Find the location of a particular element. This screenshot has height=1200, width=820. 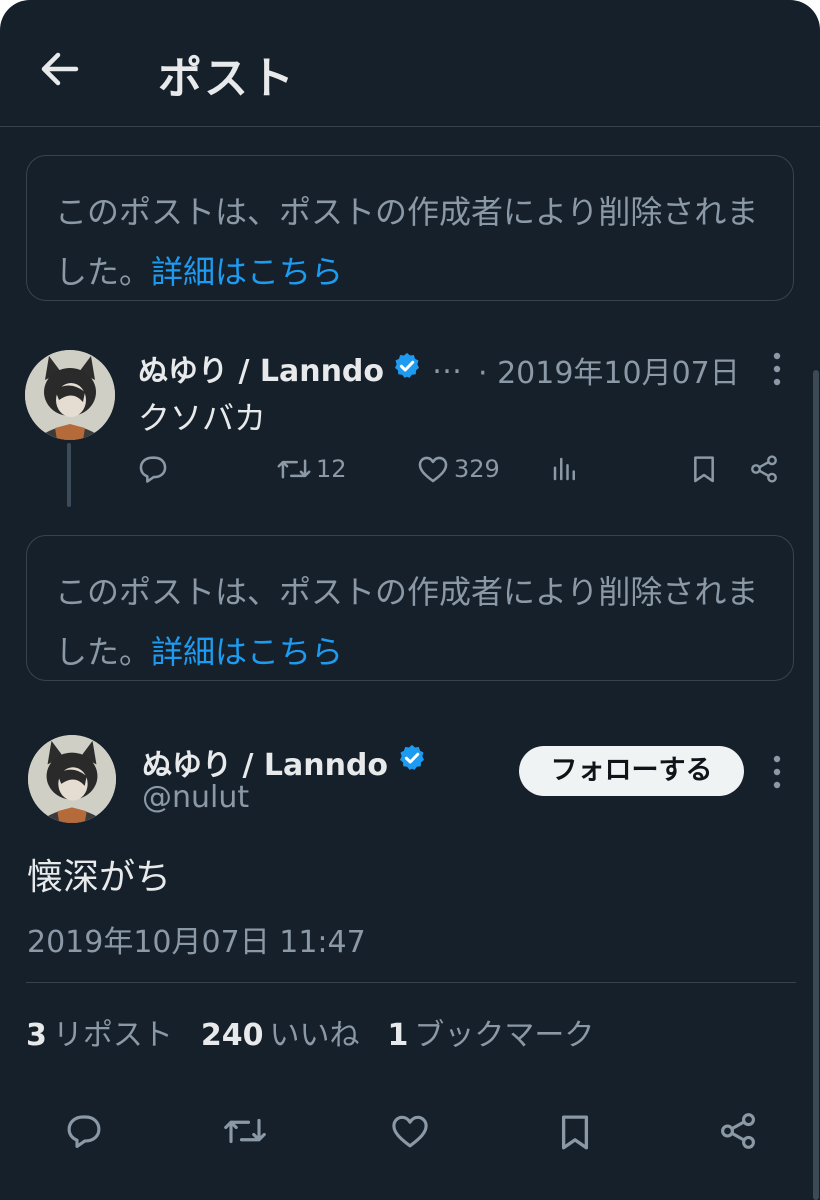

back-button is located at coordinates (61, 69).